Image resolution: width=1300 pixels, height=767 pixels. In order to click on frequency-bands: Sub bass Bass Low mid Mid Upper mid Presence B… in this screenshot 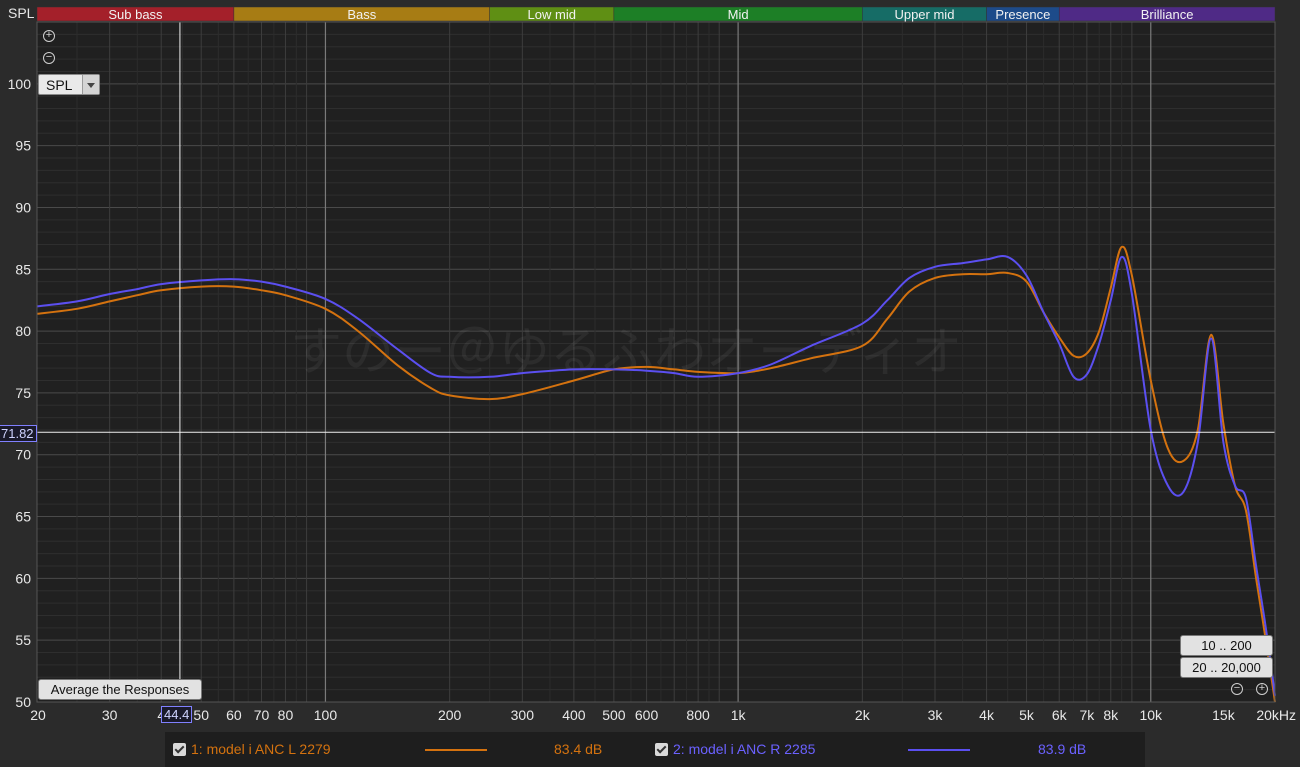, I will do `click(656, 14)`.